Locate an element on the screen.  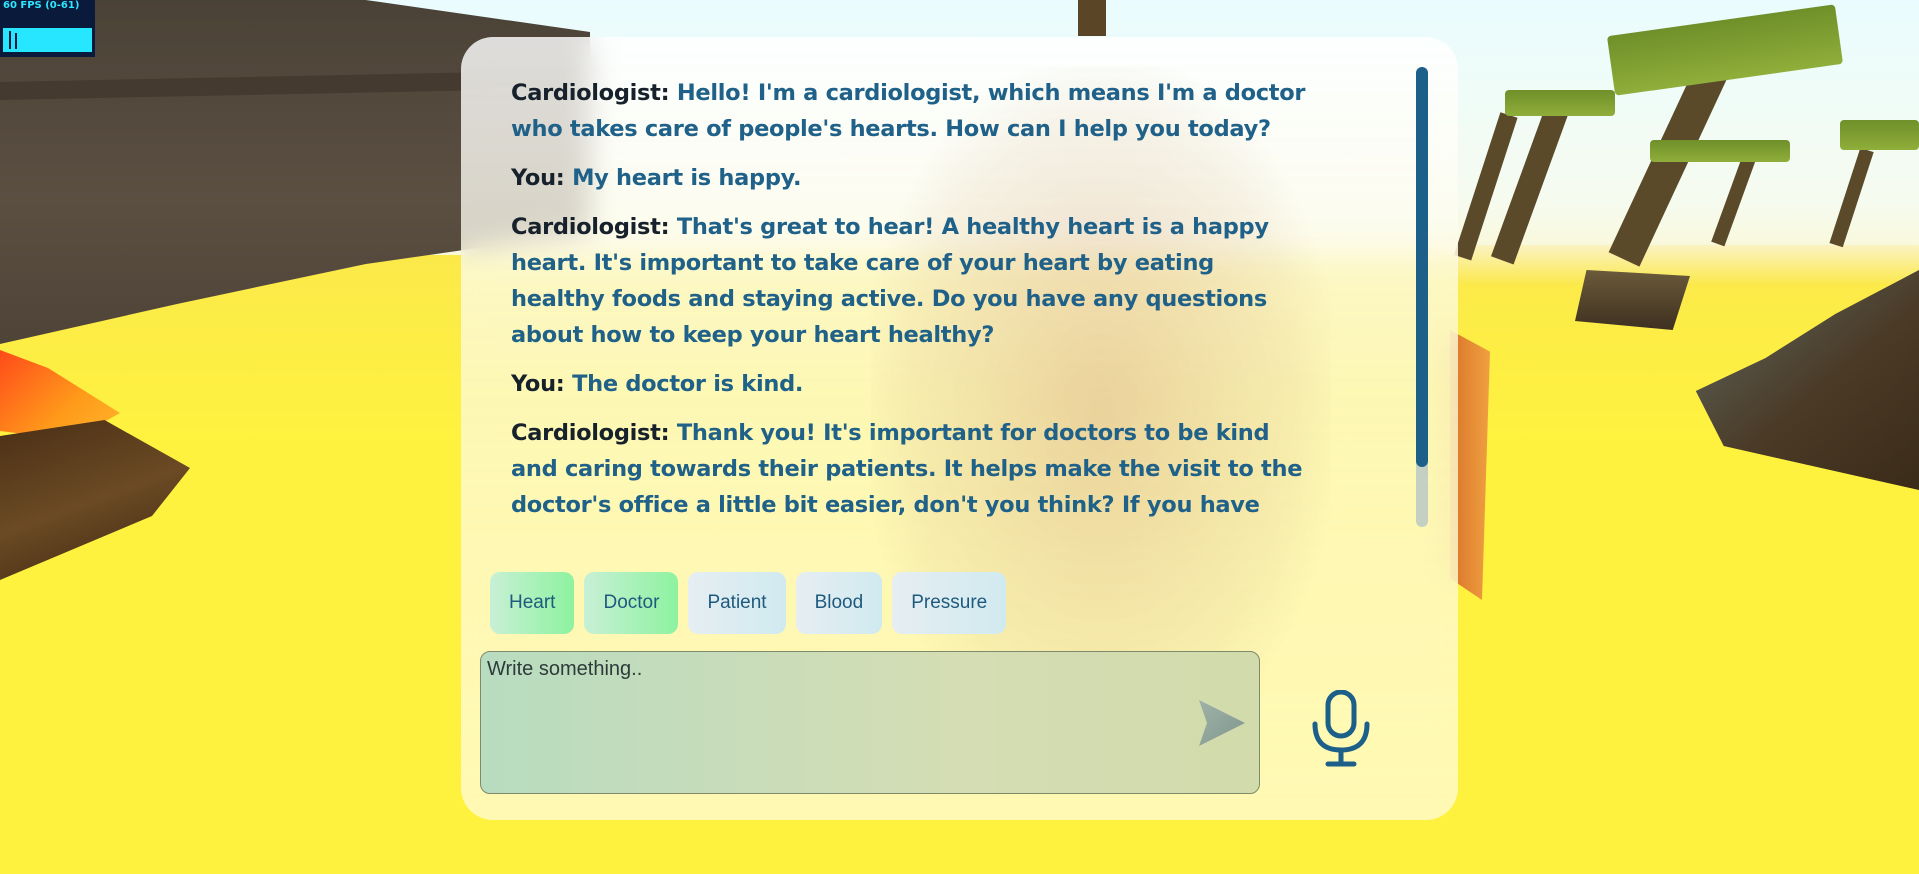
suggestion-chip: Patient is located at coordinates (737, 603).